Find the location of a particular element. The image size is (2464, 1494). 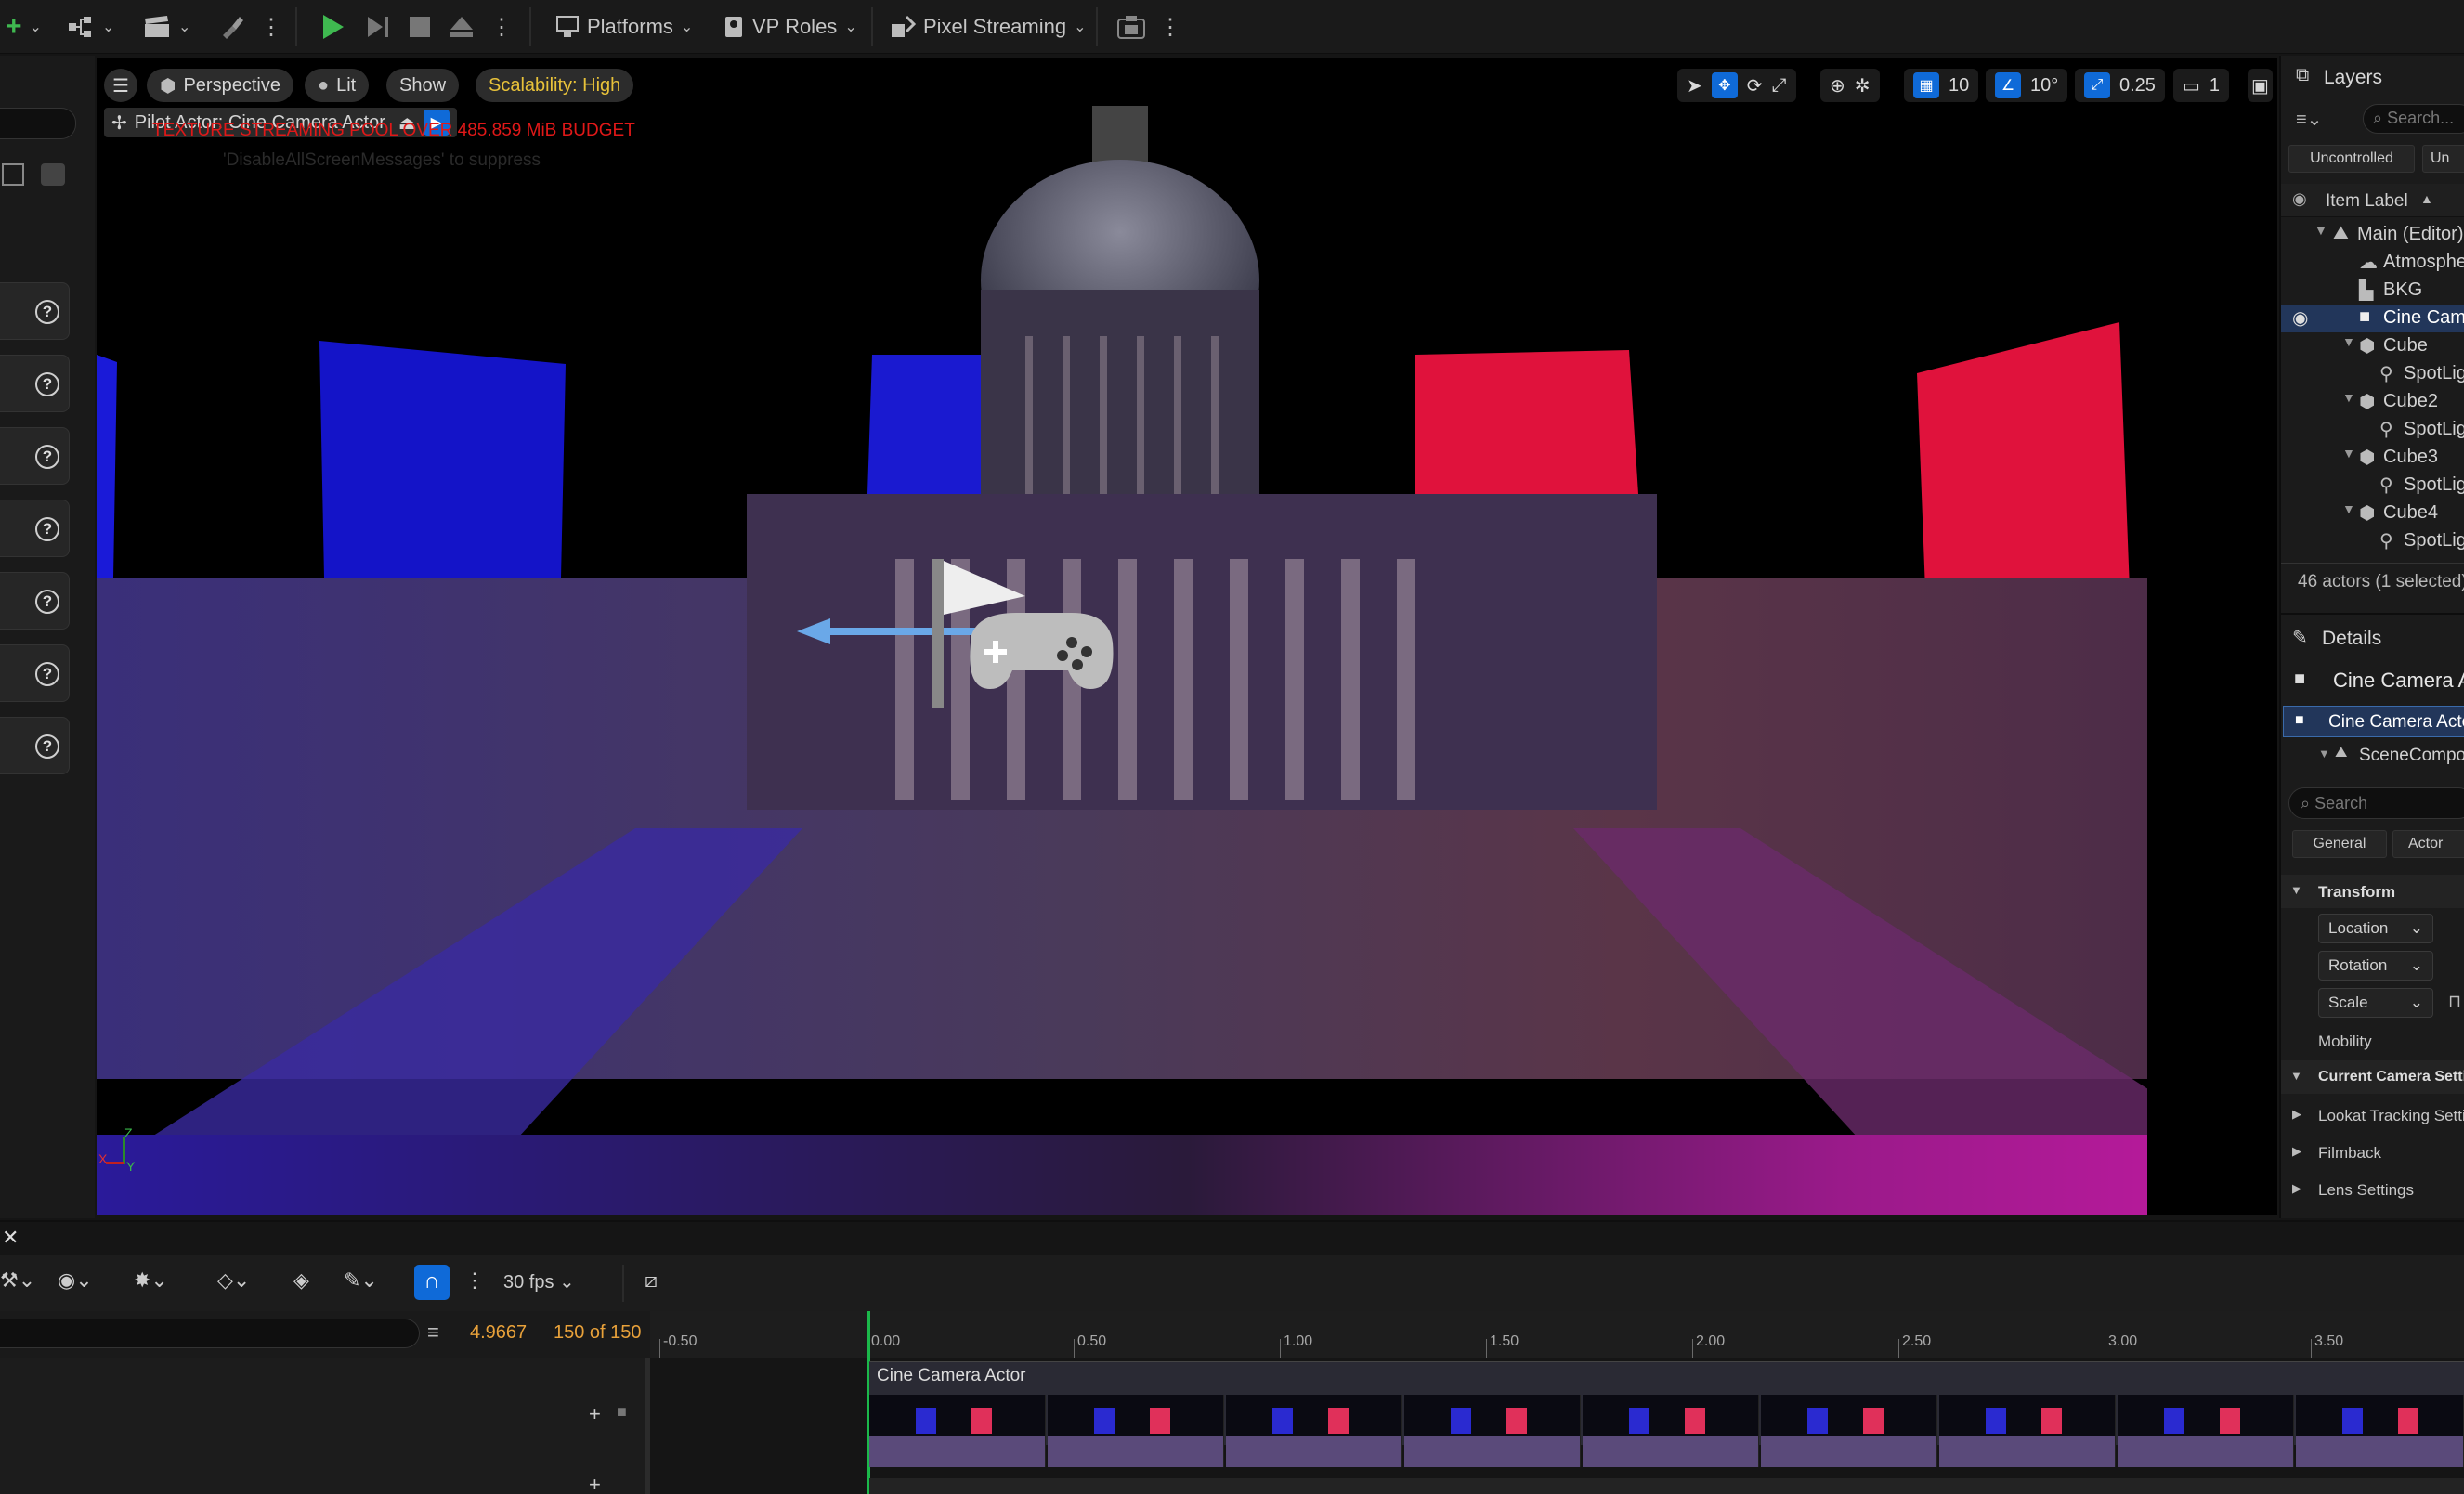

transform-section-header: ▼ Transform is located at coordinates (2372, 891).